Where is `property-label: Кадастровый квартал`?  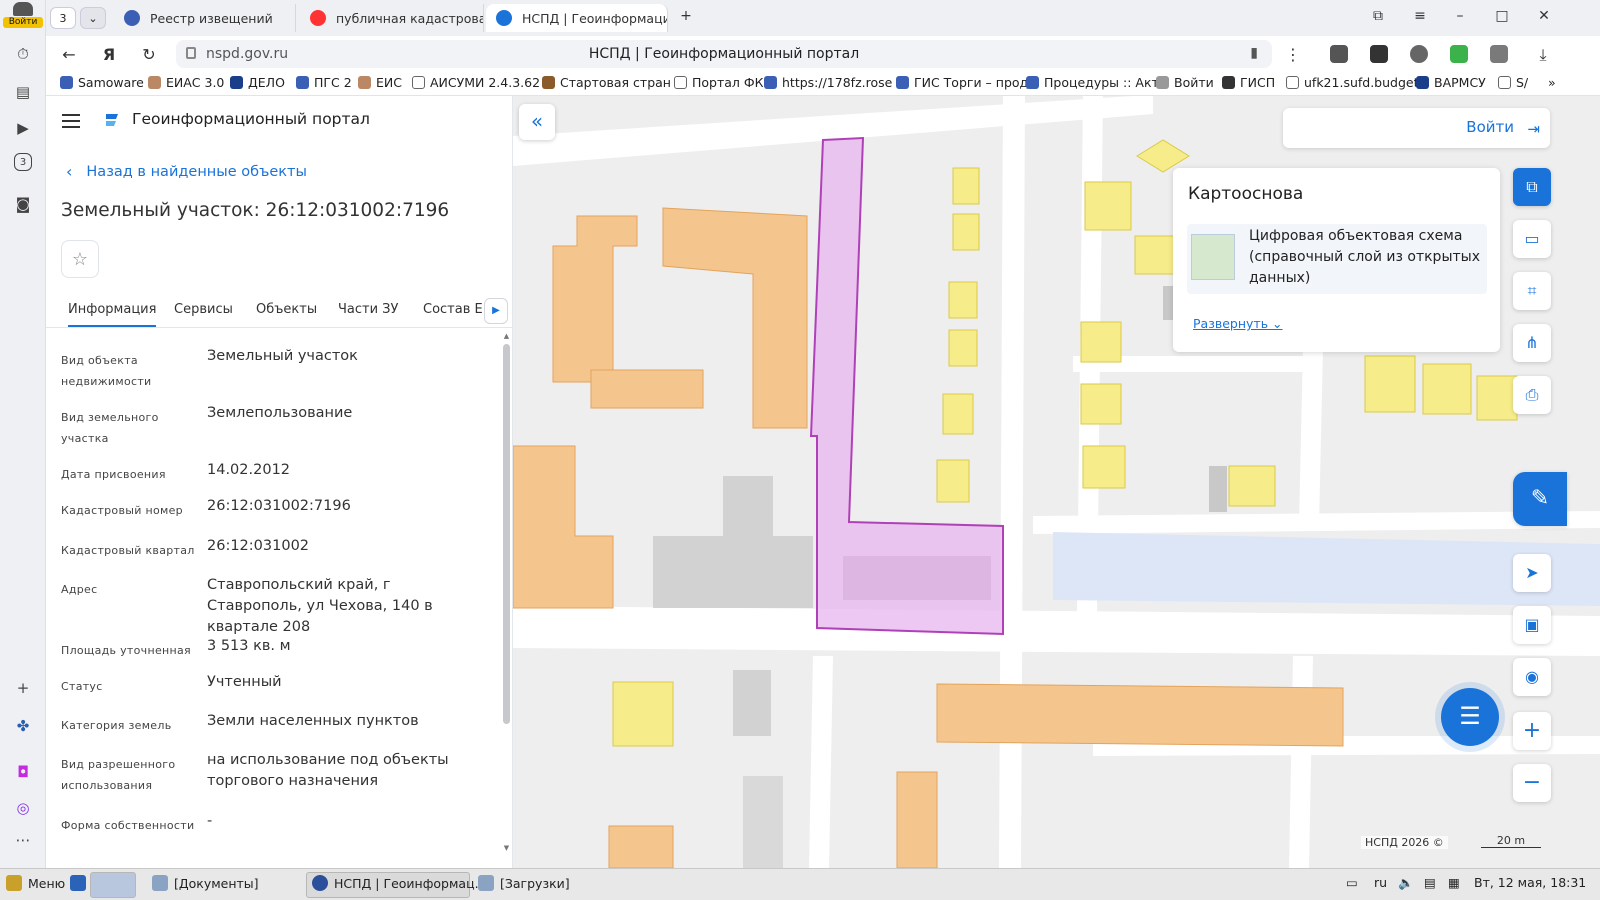 property-label: Кадастровый квартал is located at coordinates (128, 550).